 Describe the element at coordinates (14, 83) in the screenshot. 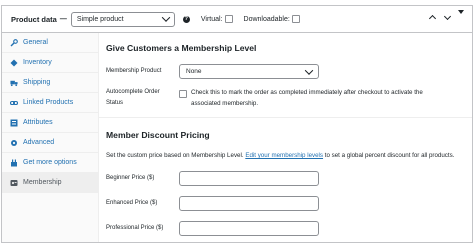

I see `truck-icon` at that location.